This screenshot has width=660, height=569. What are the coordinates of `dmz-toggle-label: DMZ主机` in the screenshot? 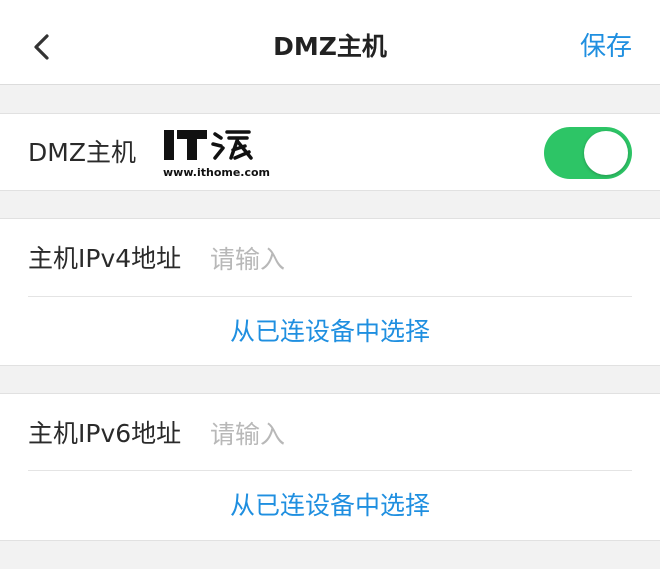 It's located at (82, 152).